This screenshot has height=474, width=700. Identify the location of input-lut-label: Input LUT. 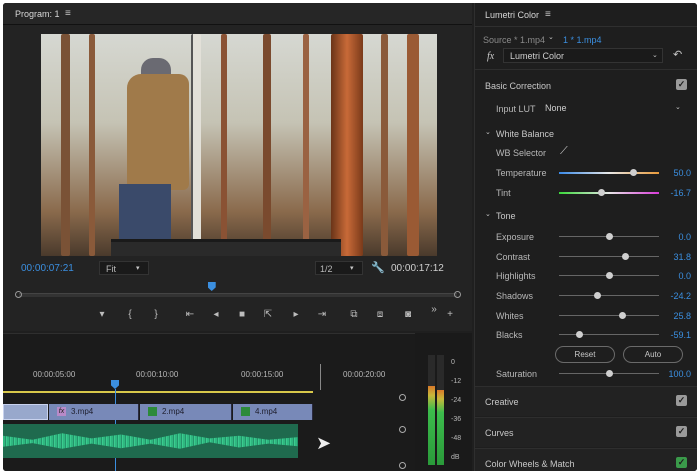
(516, 109).